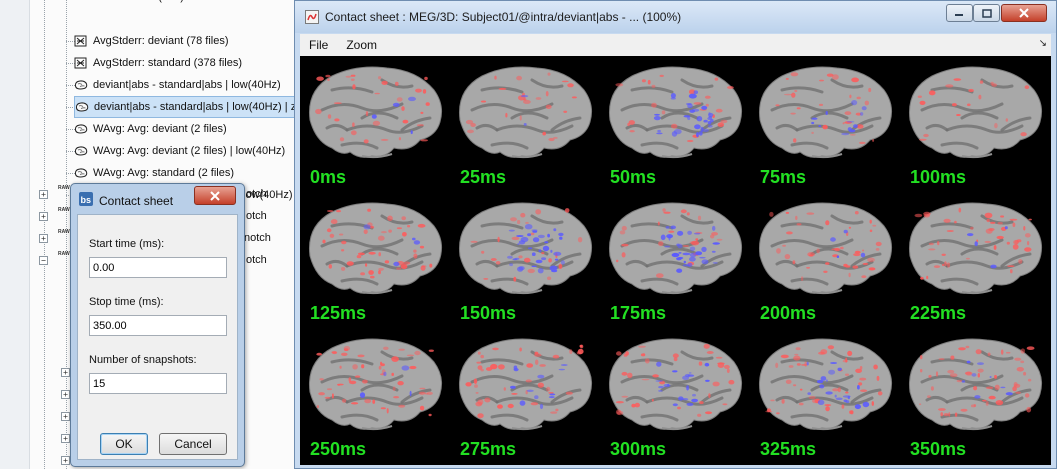  I want to click on snapshot-cell: 350ms, so click(975, 396).